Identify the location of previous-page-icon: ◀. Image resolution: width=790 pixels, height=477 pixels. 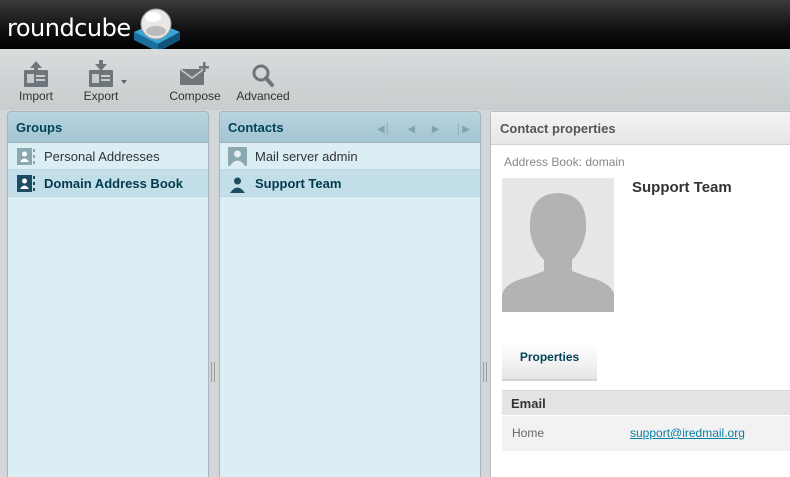
(411, 129).